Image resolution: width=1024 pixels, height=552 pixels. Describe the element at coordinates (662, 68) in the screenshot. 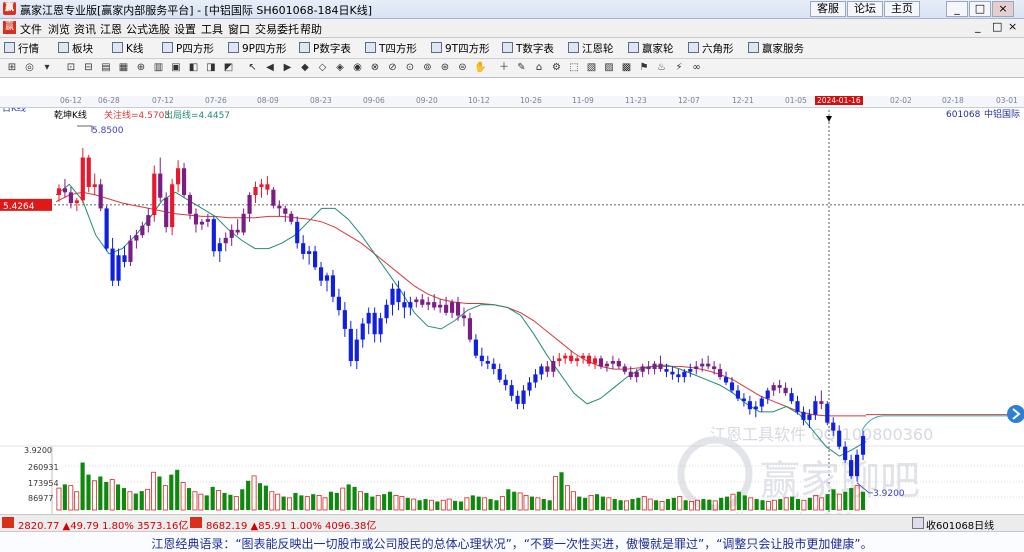

I see `chart-tool-36-icon: ♨` at that location.